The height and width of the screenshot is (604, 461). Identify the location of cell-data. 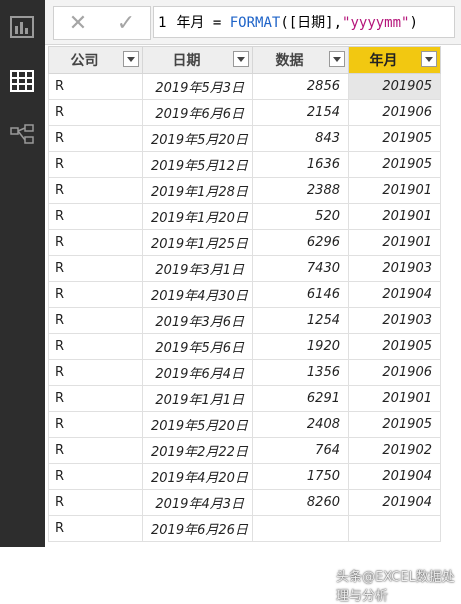
(300, 528).